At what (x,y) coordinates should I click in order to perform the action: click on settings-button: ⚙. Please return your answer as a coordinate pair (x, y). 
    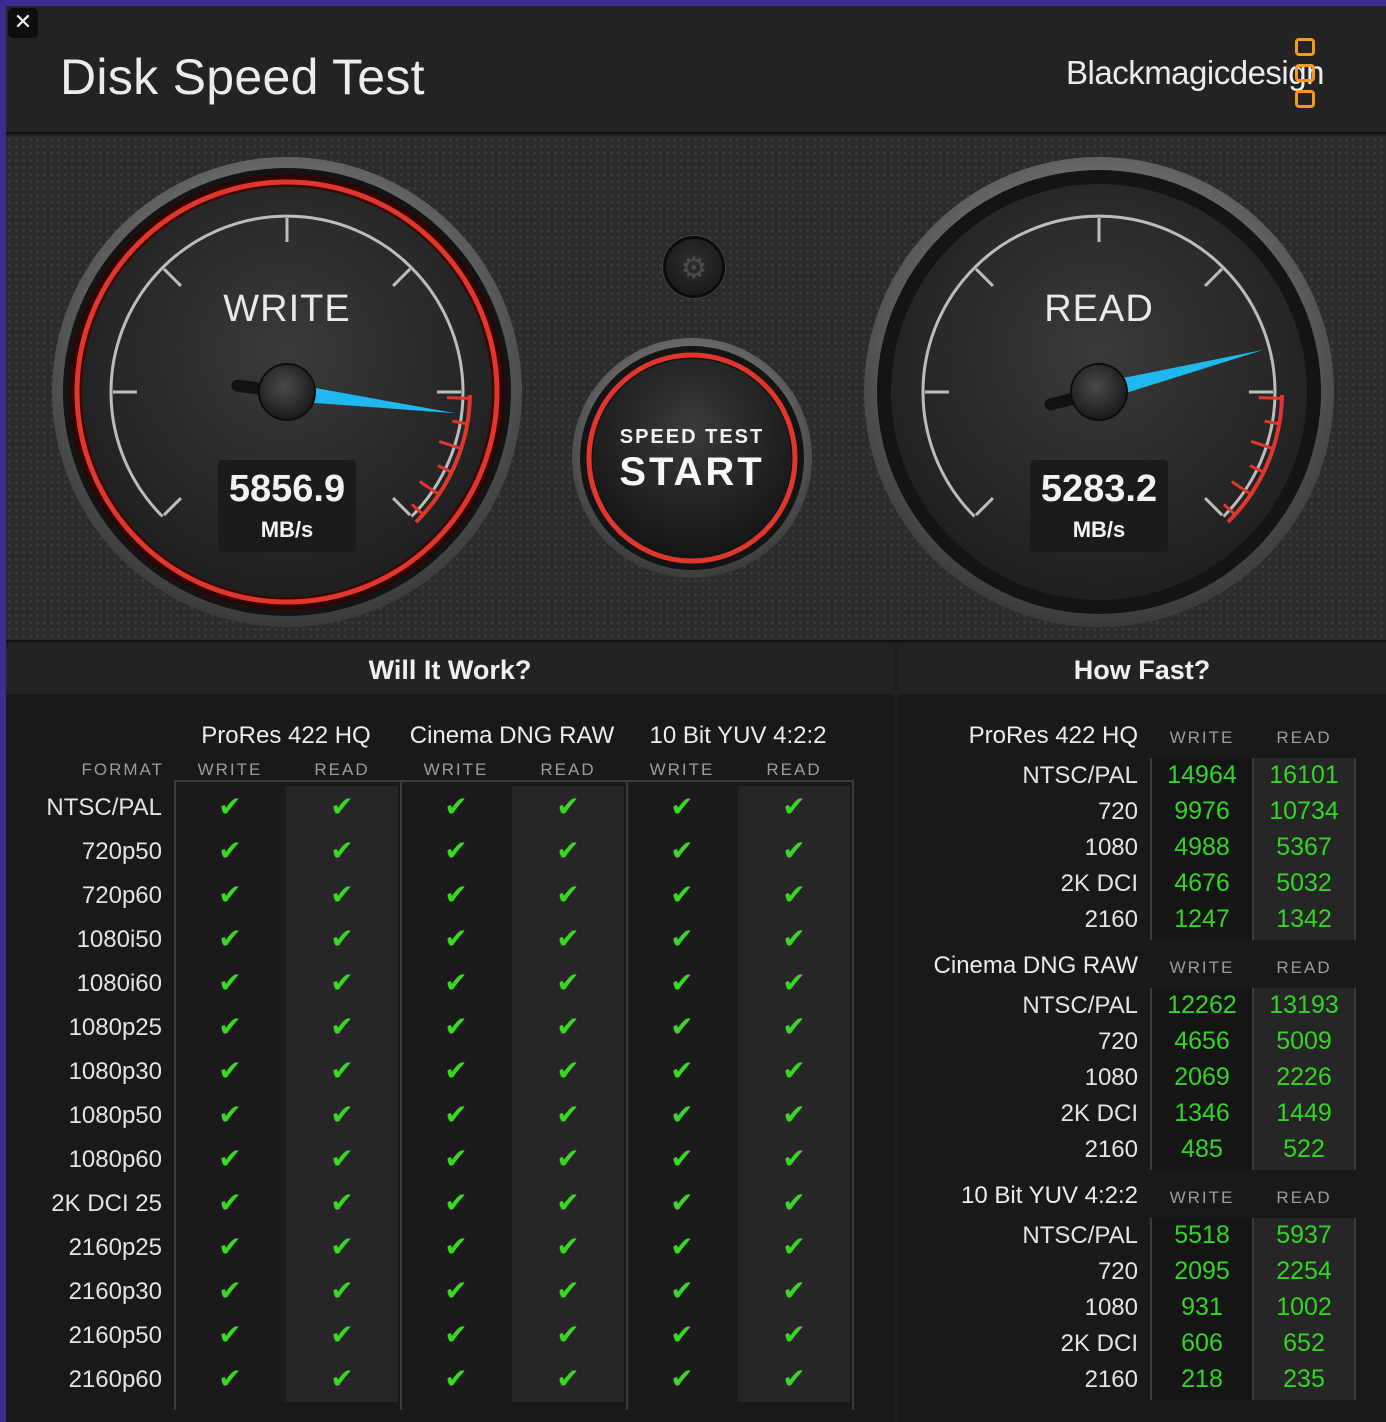
    Looking at the image, I should click on (694, 267).